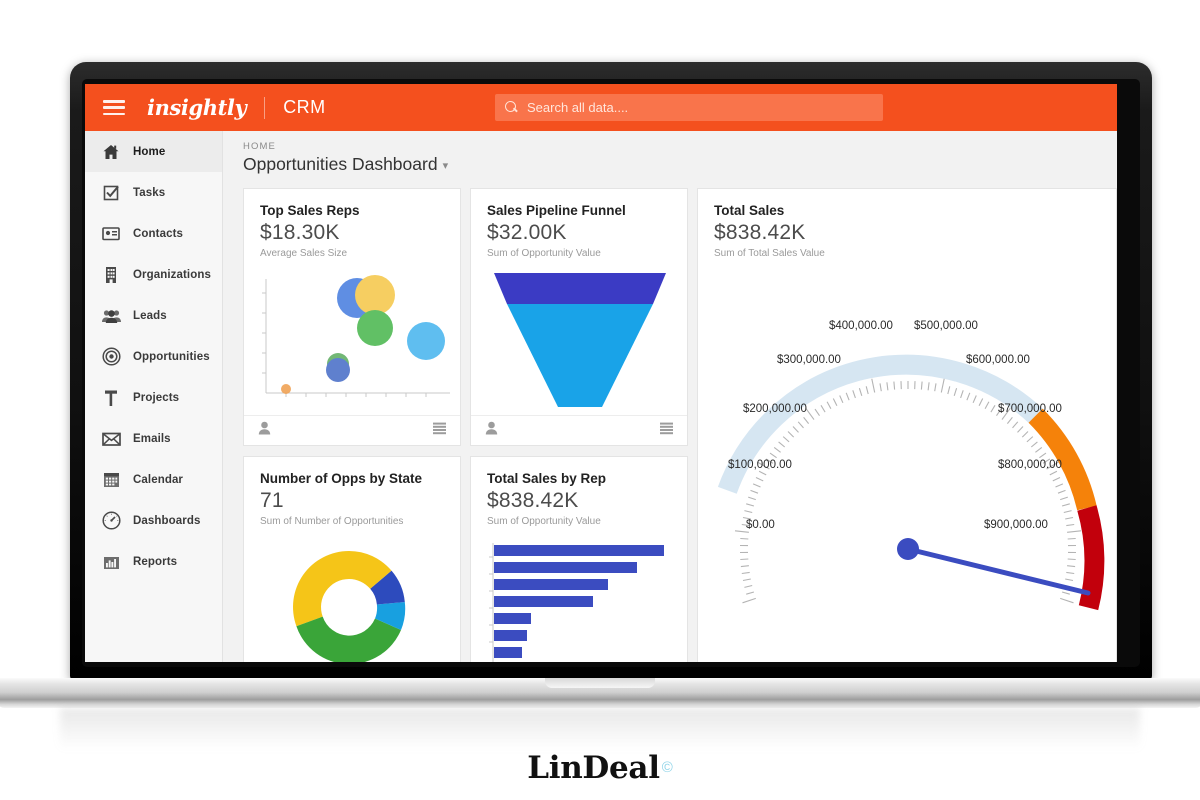 The image size is (1200, 800). I want to click on card-value: $18.30K, so click(300, 232).